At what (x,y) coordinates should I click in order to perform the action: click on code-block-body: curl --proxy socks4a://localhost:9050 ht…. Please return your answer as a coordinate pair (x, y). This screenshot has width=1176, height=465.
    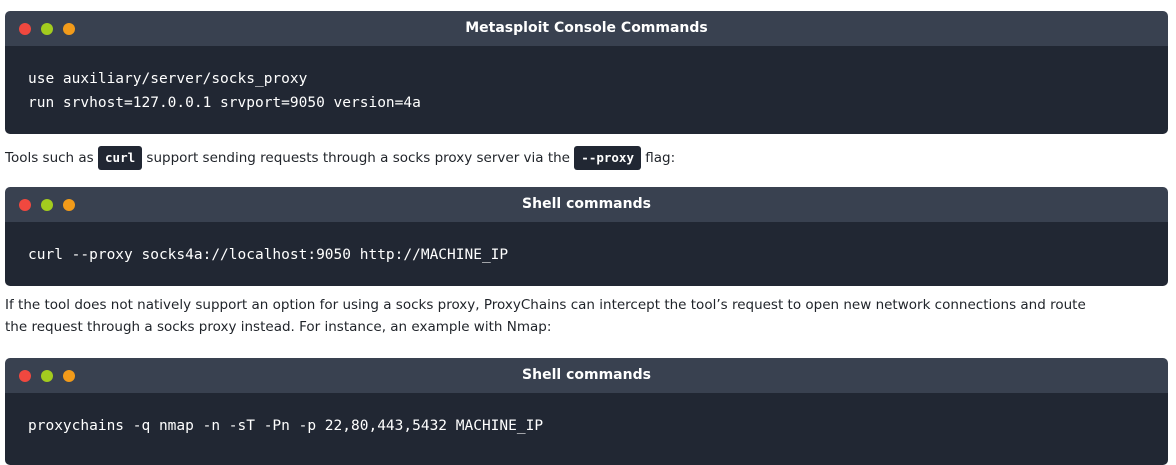
    Looking at the image, I should click on (586, 254).